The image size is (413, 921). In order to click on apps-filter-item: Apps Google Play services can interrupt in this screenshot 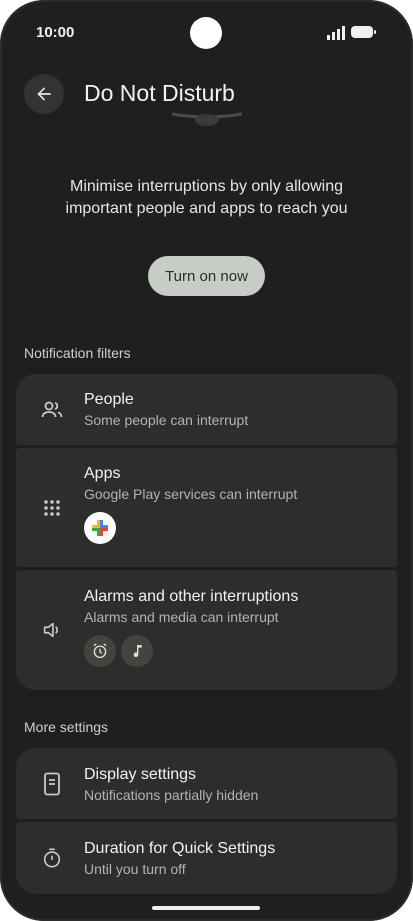, I will do `click(206, 507)`.